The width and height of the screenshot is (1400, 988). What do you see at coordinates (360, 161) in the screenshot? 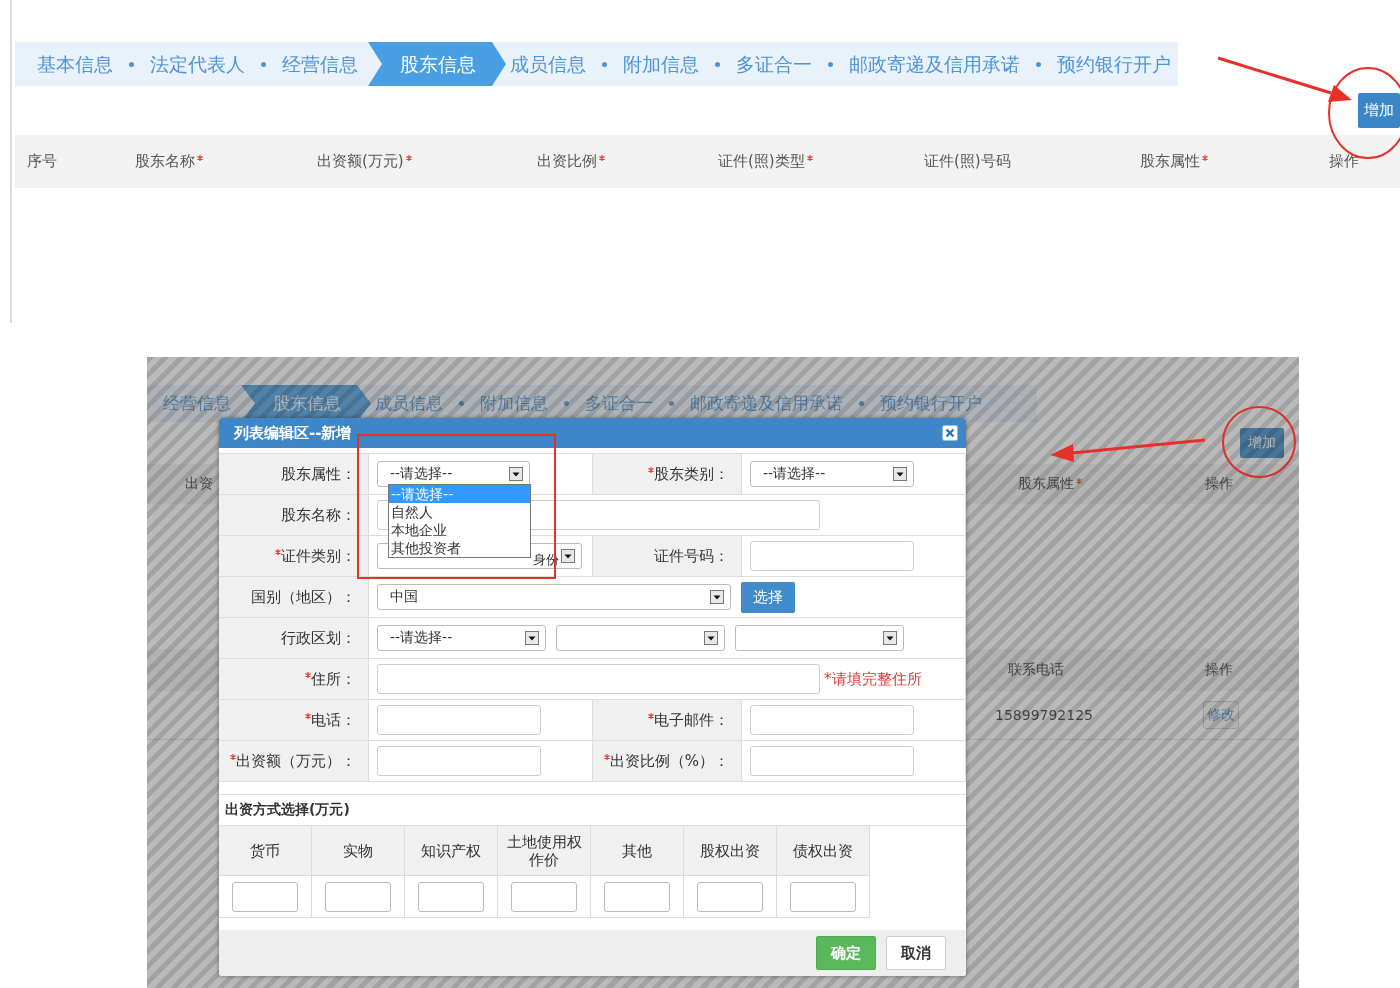
I see `column-header: 出资额(万元)` at bounding box center [360, 161].